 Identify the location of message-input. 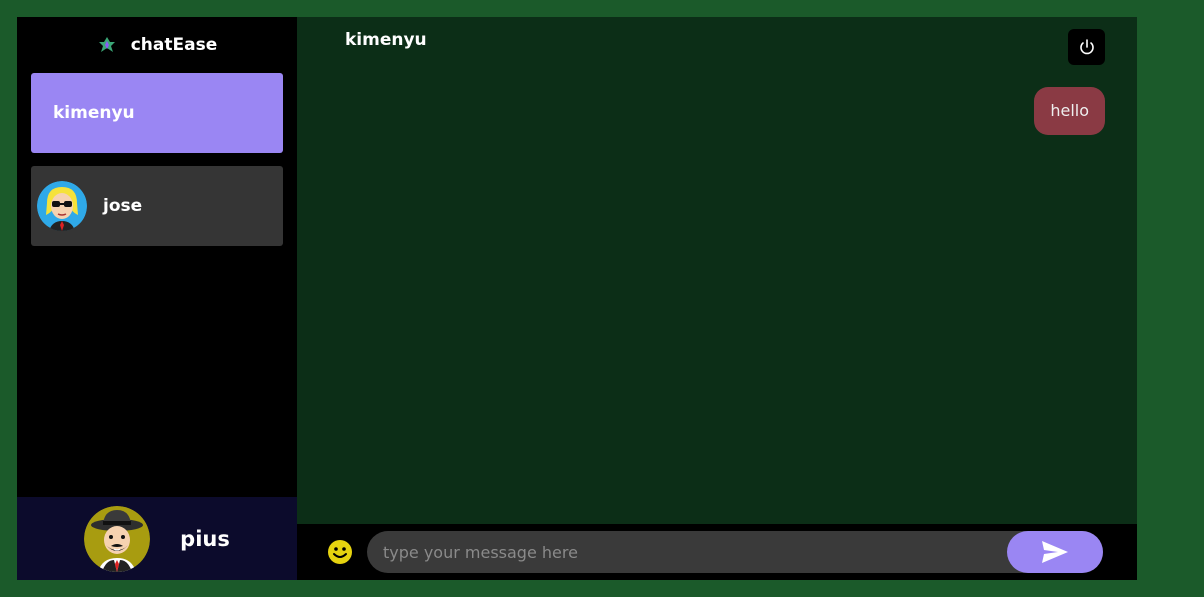
(676, 552).